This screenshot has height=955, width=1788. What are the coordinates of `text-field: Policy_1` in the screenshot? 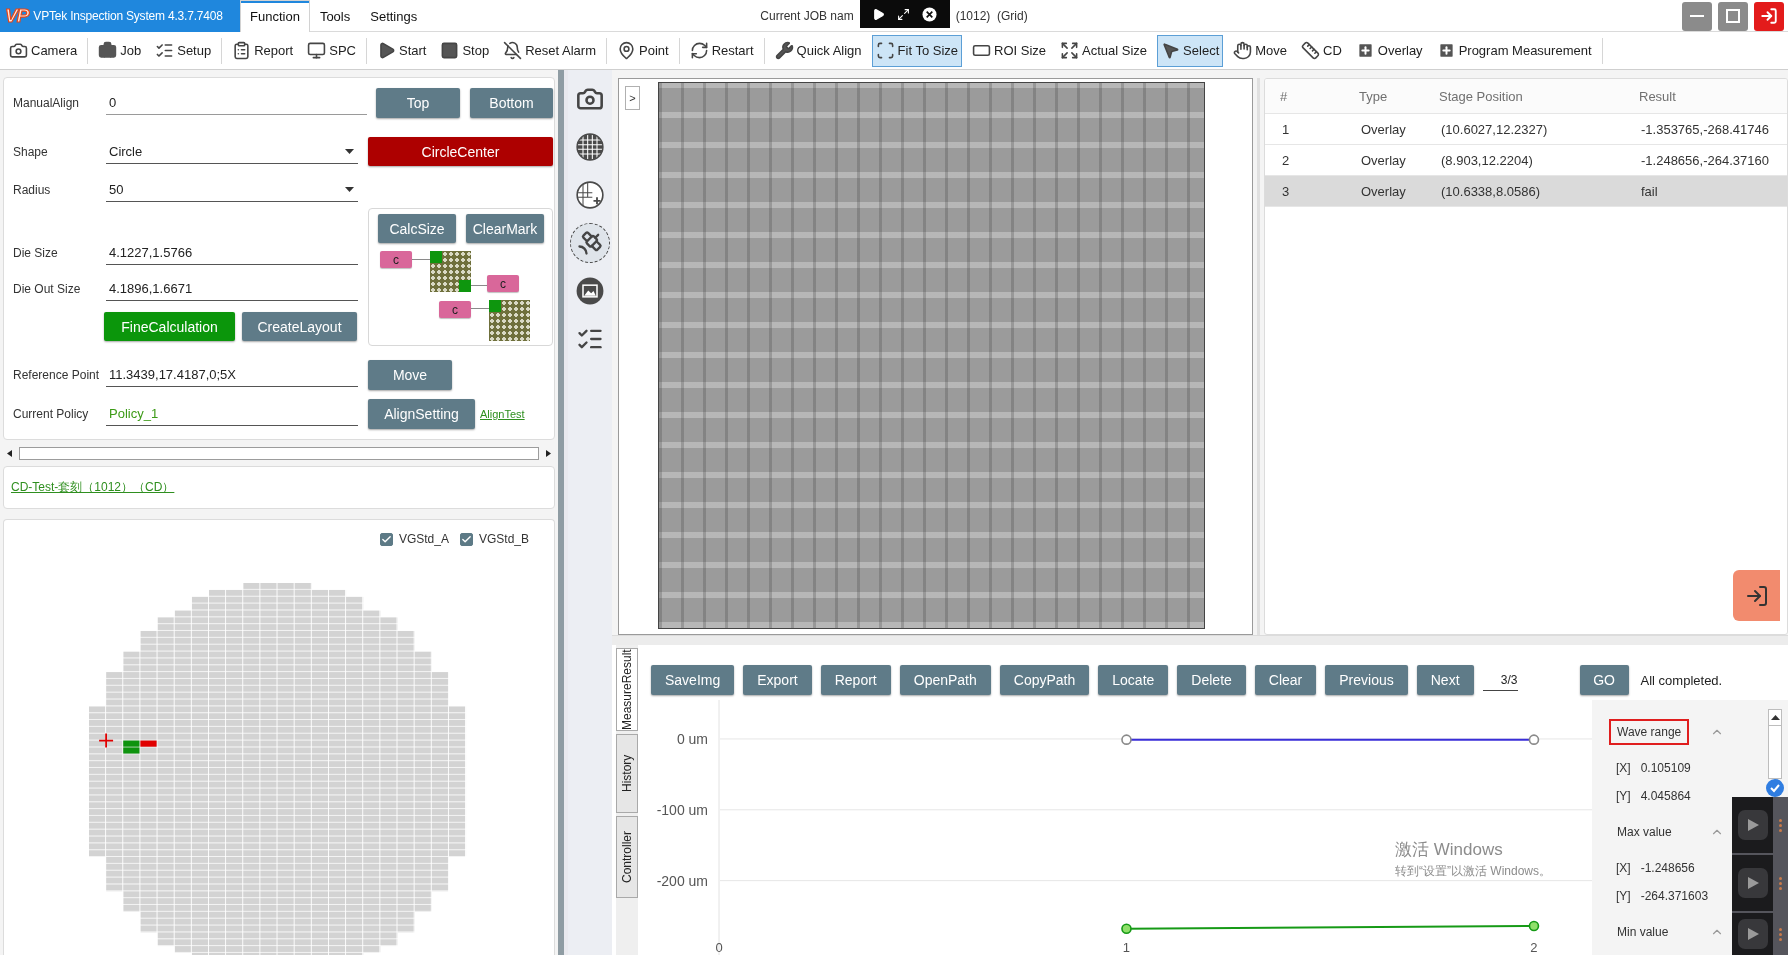 It's located at (232, 414).